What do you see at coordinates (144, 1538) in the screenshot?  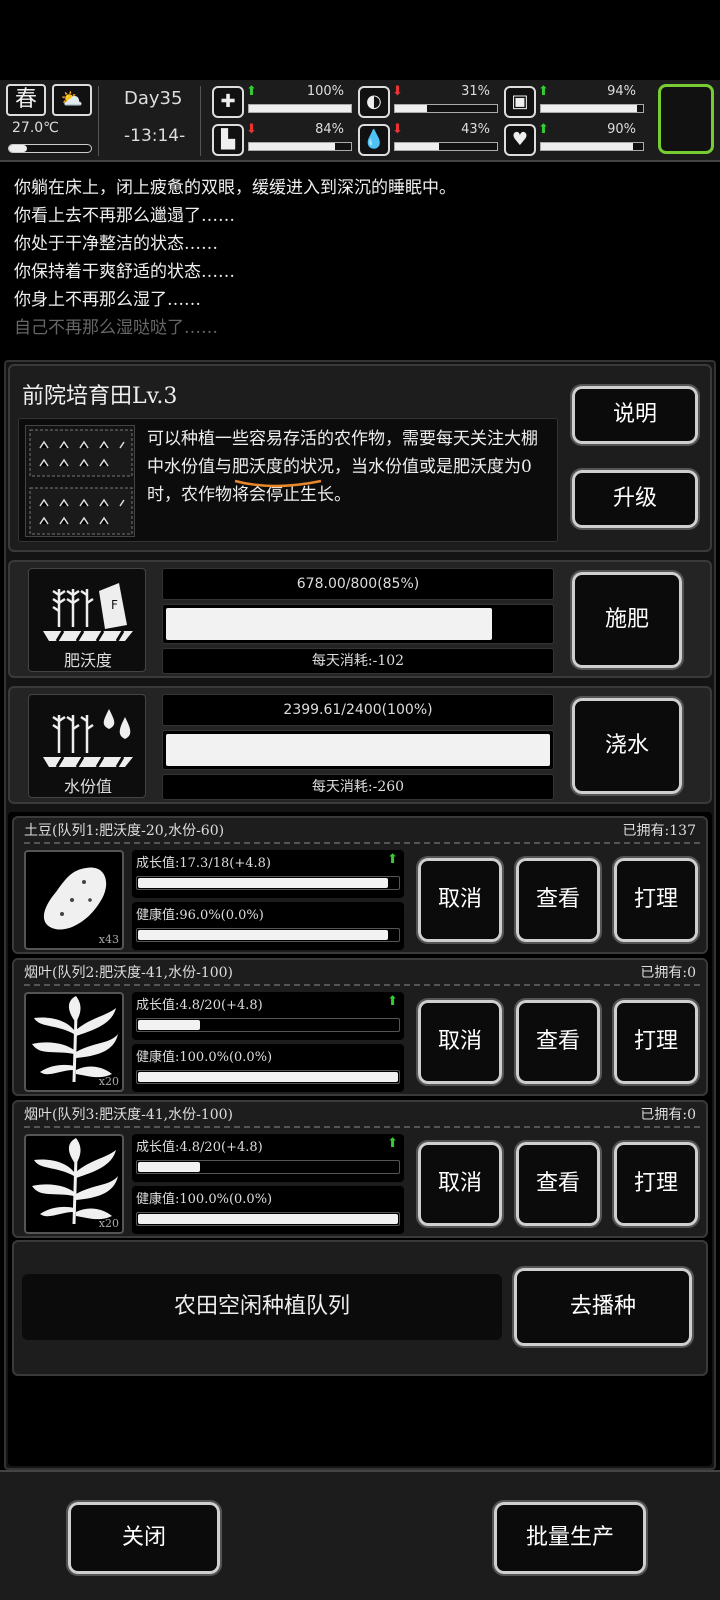 I see `close-button: 关闭` at bounding box center [144, 1538].